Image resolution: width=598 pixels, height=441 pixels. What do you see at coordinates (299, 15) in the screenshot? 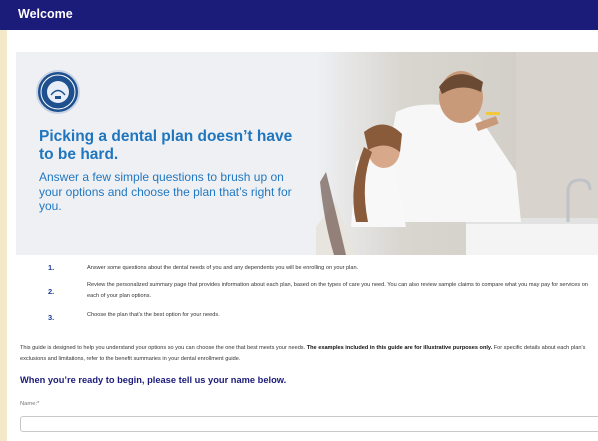
I see `welcome-header: Welcome` at bounding box center [299, 15].